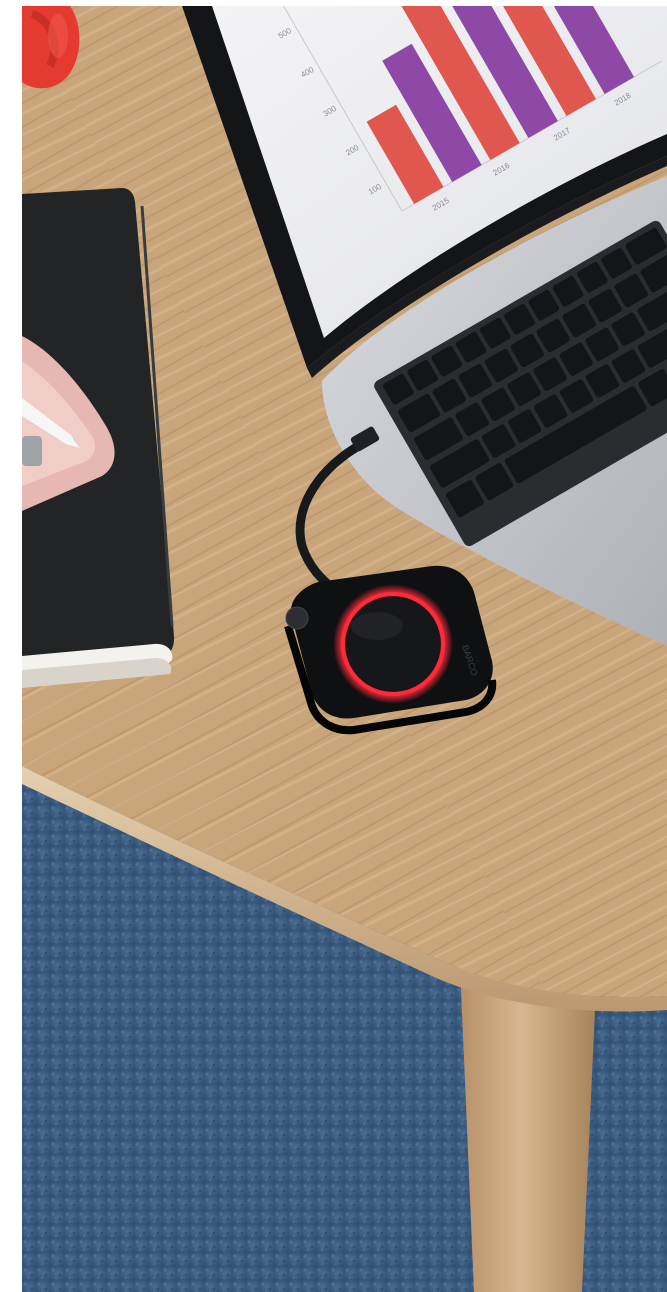 The image size is (667, 1292). What do you see at coordinates (297, 618) in the screenshot?
I see `button-small-key` at bounding box center [297, 618].